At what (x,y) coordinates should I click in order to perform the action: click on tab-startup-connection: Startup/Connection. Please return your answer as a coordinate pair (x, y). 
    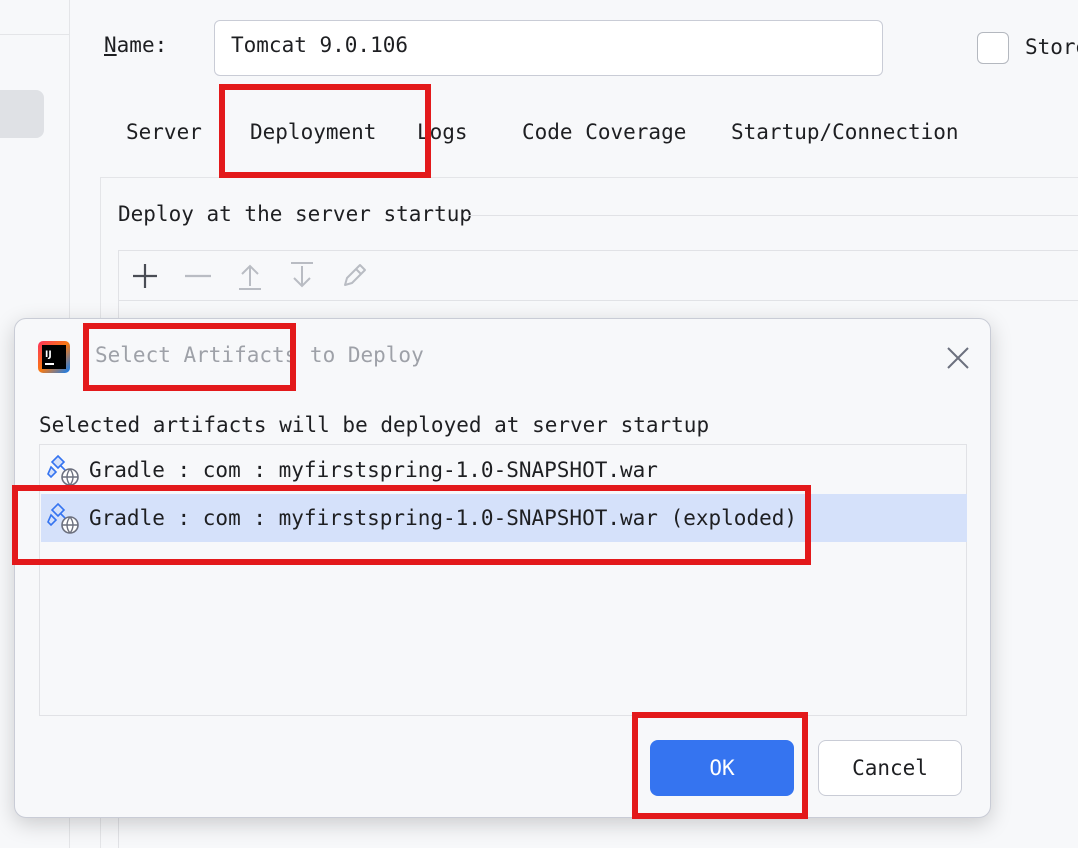
    Looking at the image, I should click on (845, 132).